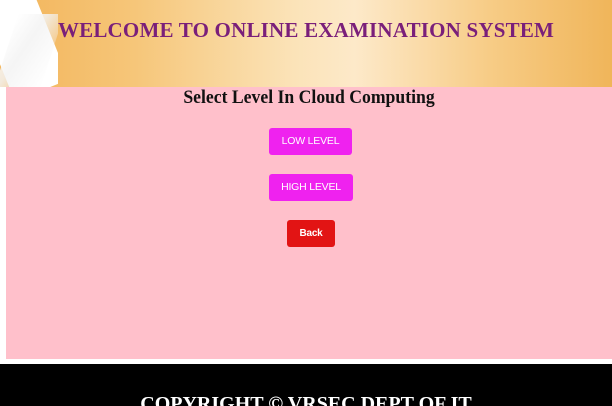 This screenshot has height=406, width=612. Describe the element at coordinates (309, 97) in the screenshot. I see `page-title: Select Level In Cloud Computing` at that location.